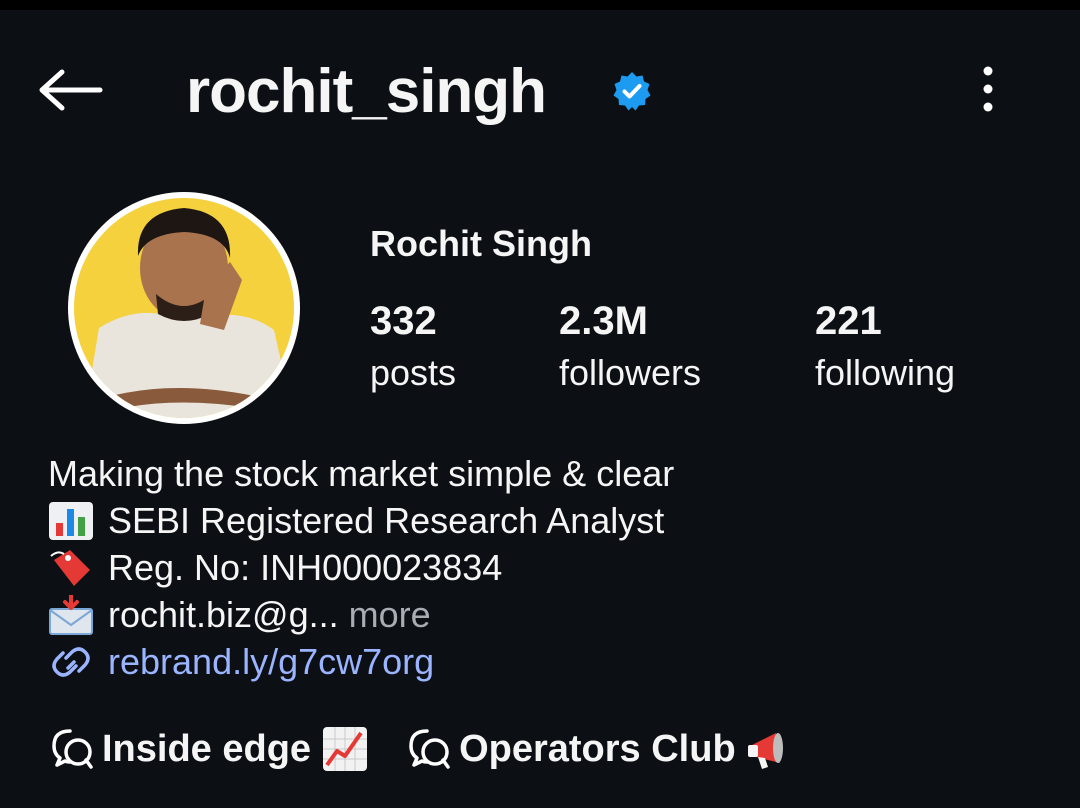 This screenshot has width=1080, height=808. What do you see at coordinates (540, 5) in the screenshot?
I see `status-bar` at bounding box center [540, 5].